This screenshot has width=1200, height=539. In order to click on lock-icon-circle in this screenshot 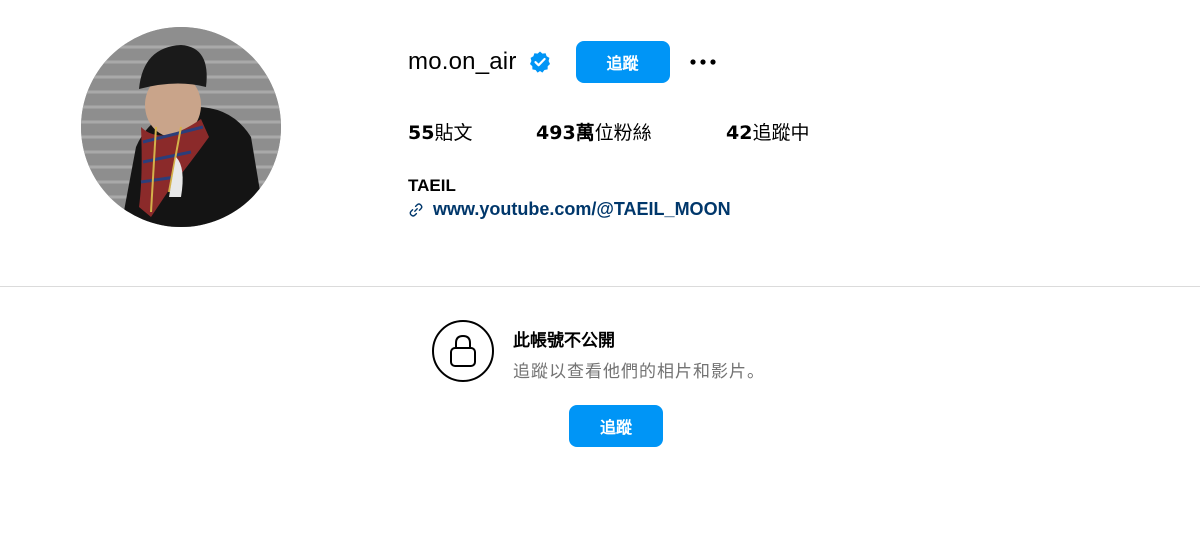, I will do `click(463, 351)`.